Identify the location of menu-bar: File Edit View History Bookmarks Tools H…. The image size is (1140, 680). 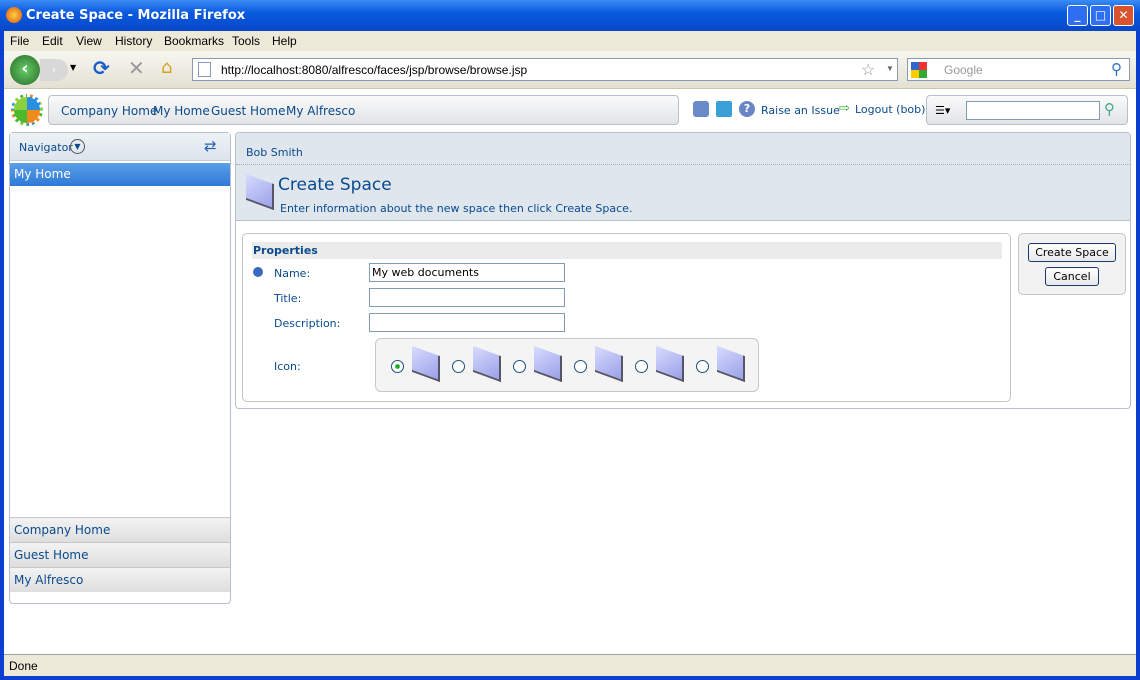
(570, 41).